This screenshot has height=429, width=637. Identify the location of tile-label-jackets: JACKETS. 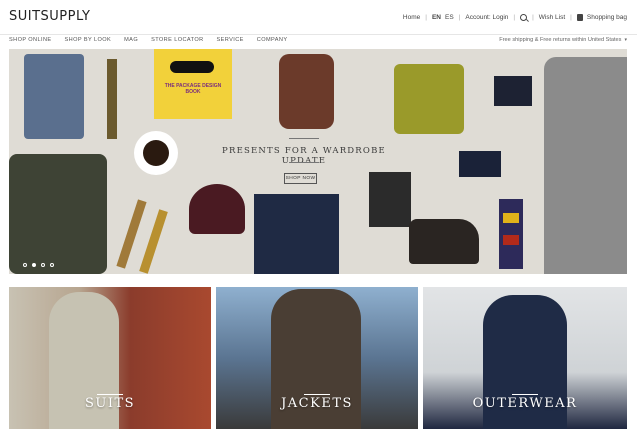
(317, 403).